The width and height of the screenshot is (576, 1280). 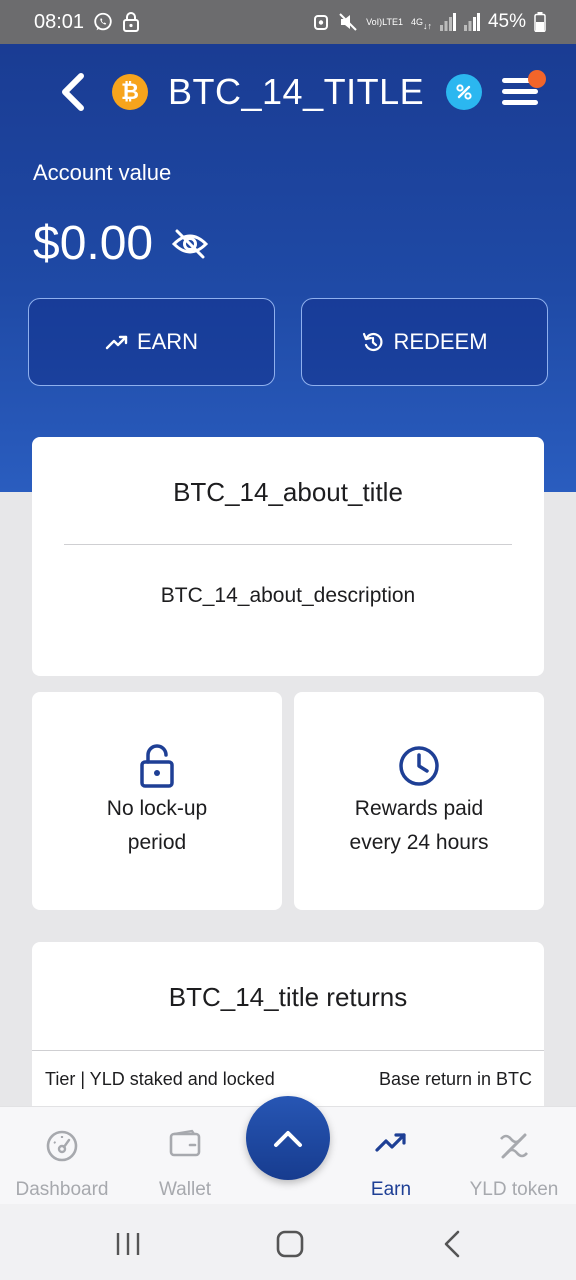 I want to click on no-lockup-line2: period, so click(x=157, y=842).